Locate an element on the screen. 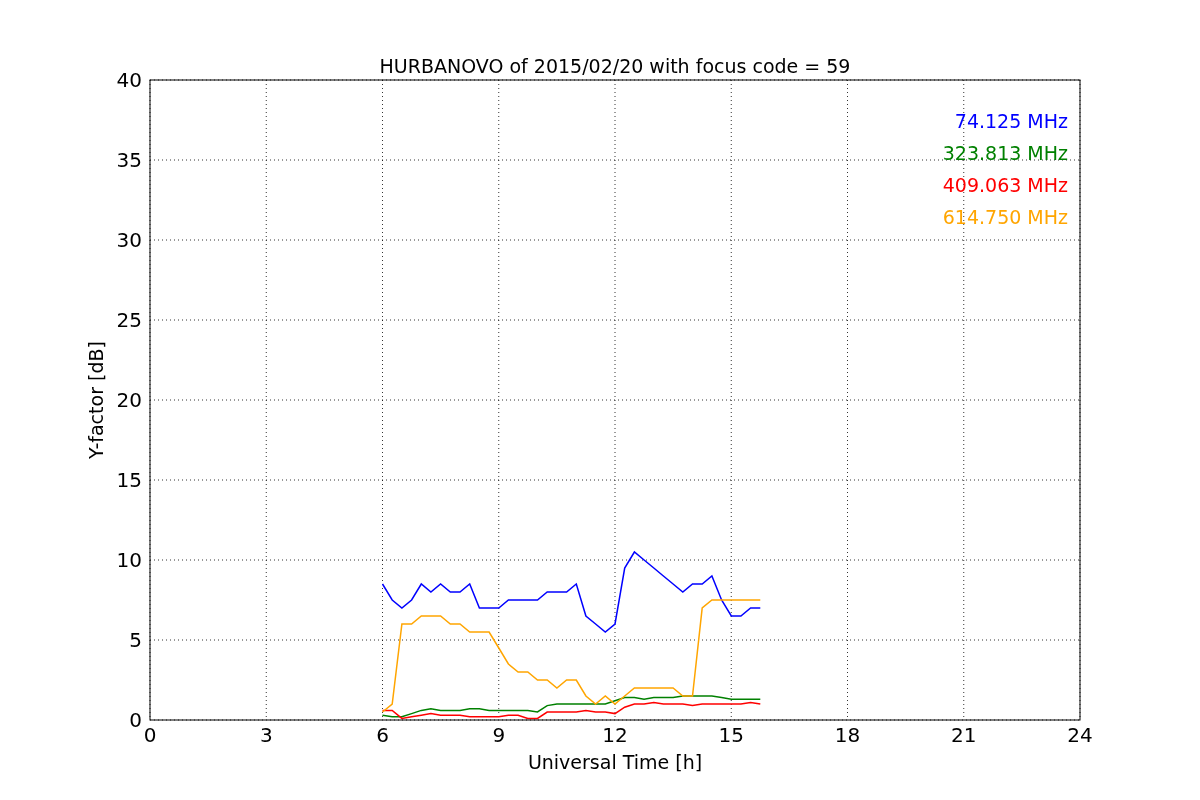  chart-title: HURBANOVO of 2015/02/20 with focus code = 59 is located at coordinates (615, 66).